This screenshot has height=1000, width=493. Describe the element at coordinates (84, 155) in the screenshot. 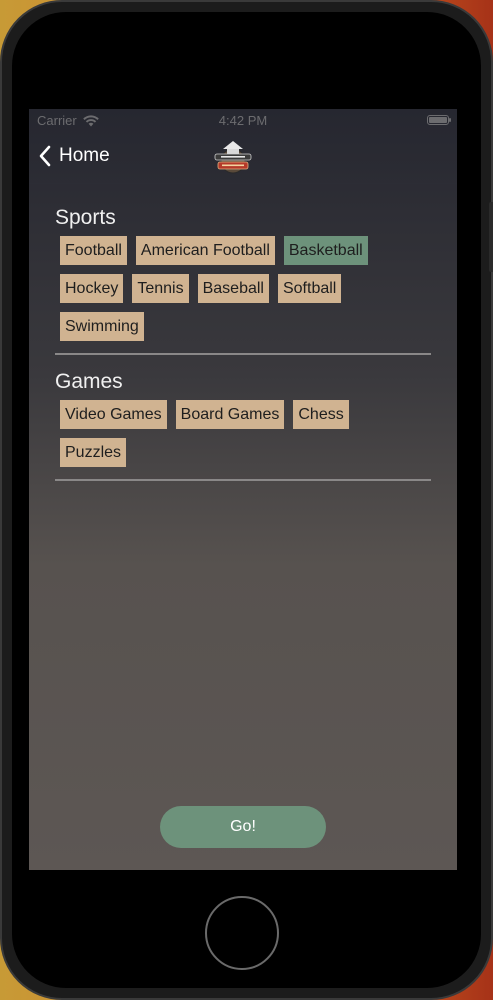

I see `back-label: Home` at that location.